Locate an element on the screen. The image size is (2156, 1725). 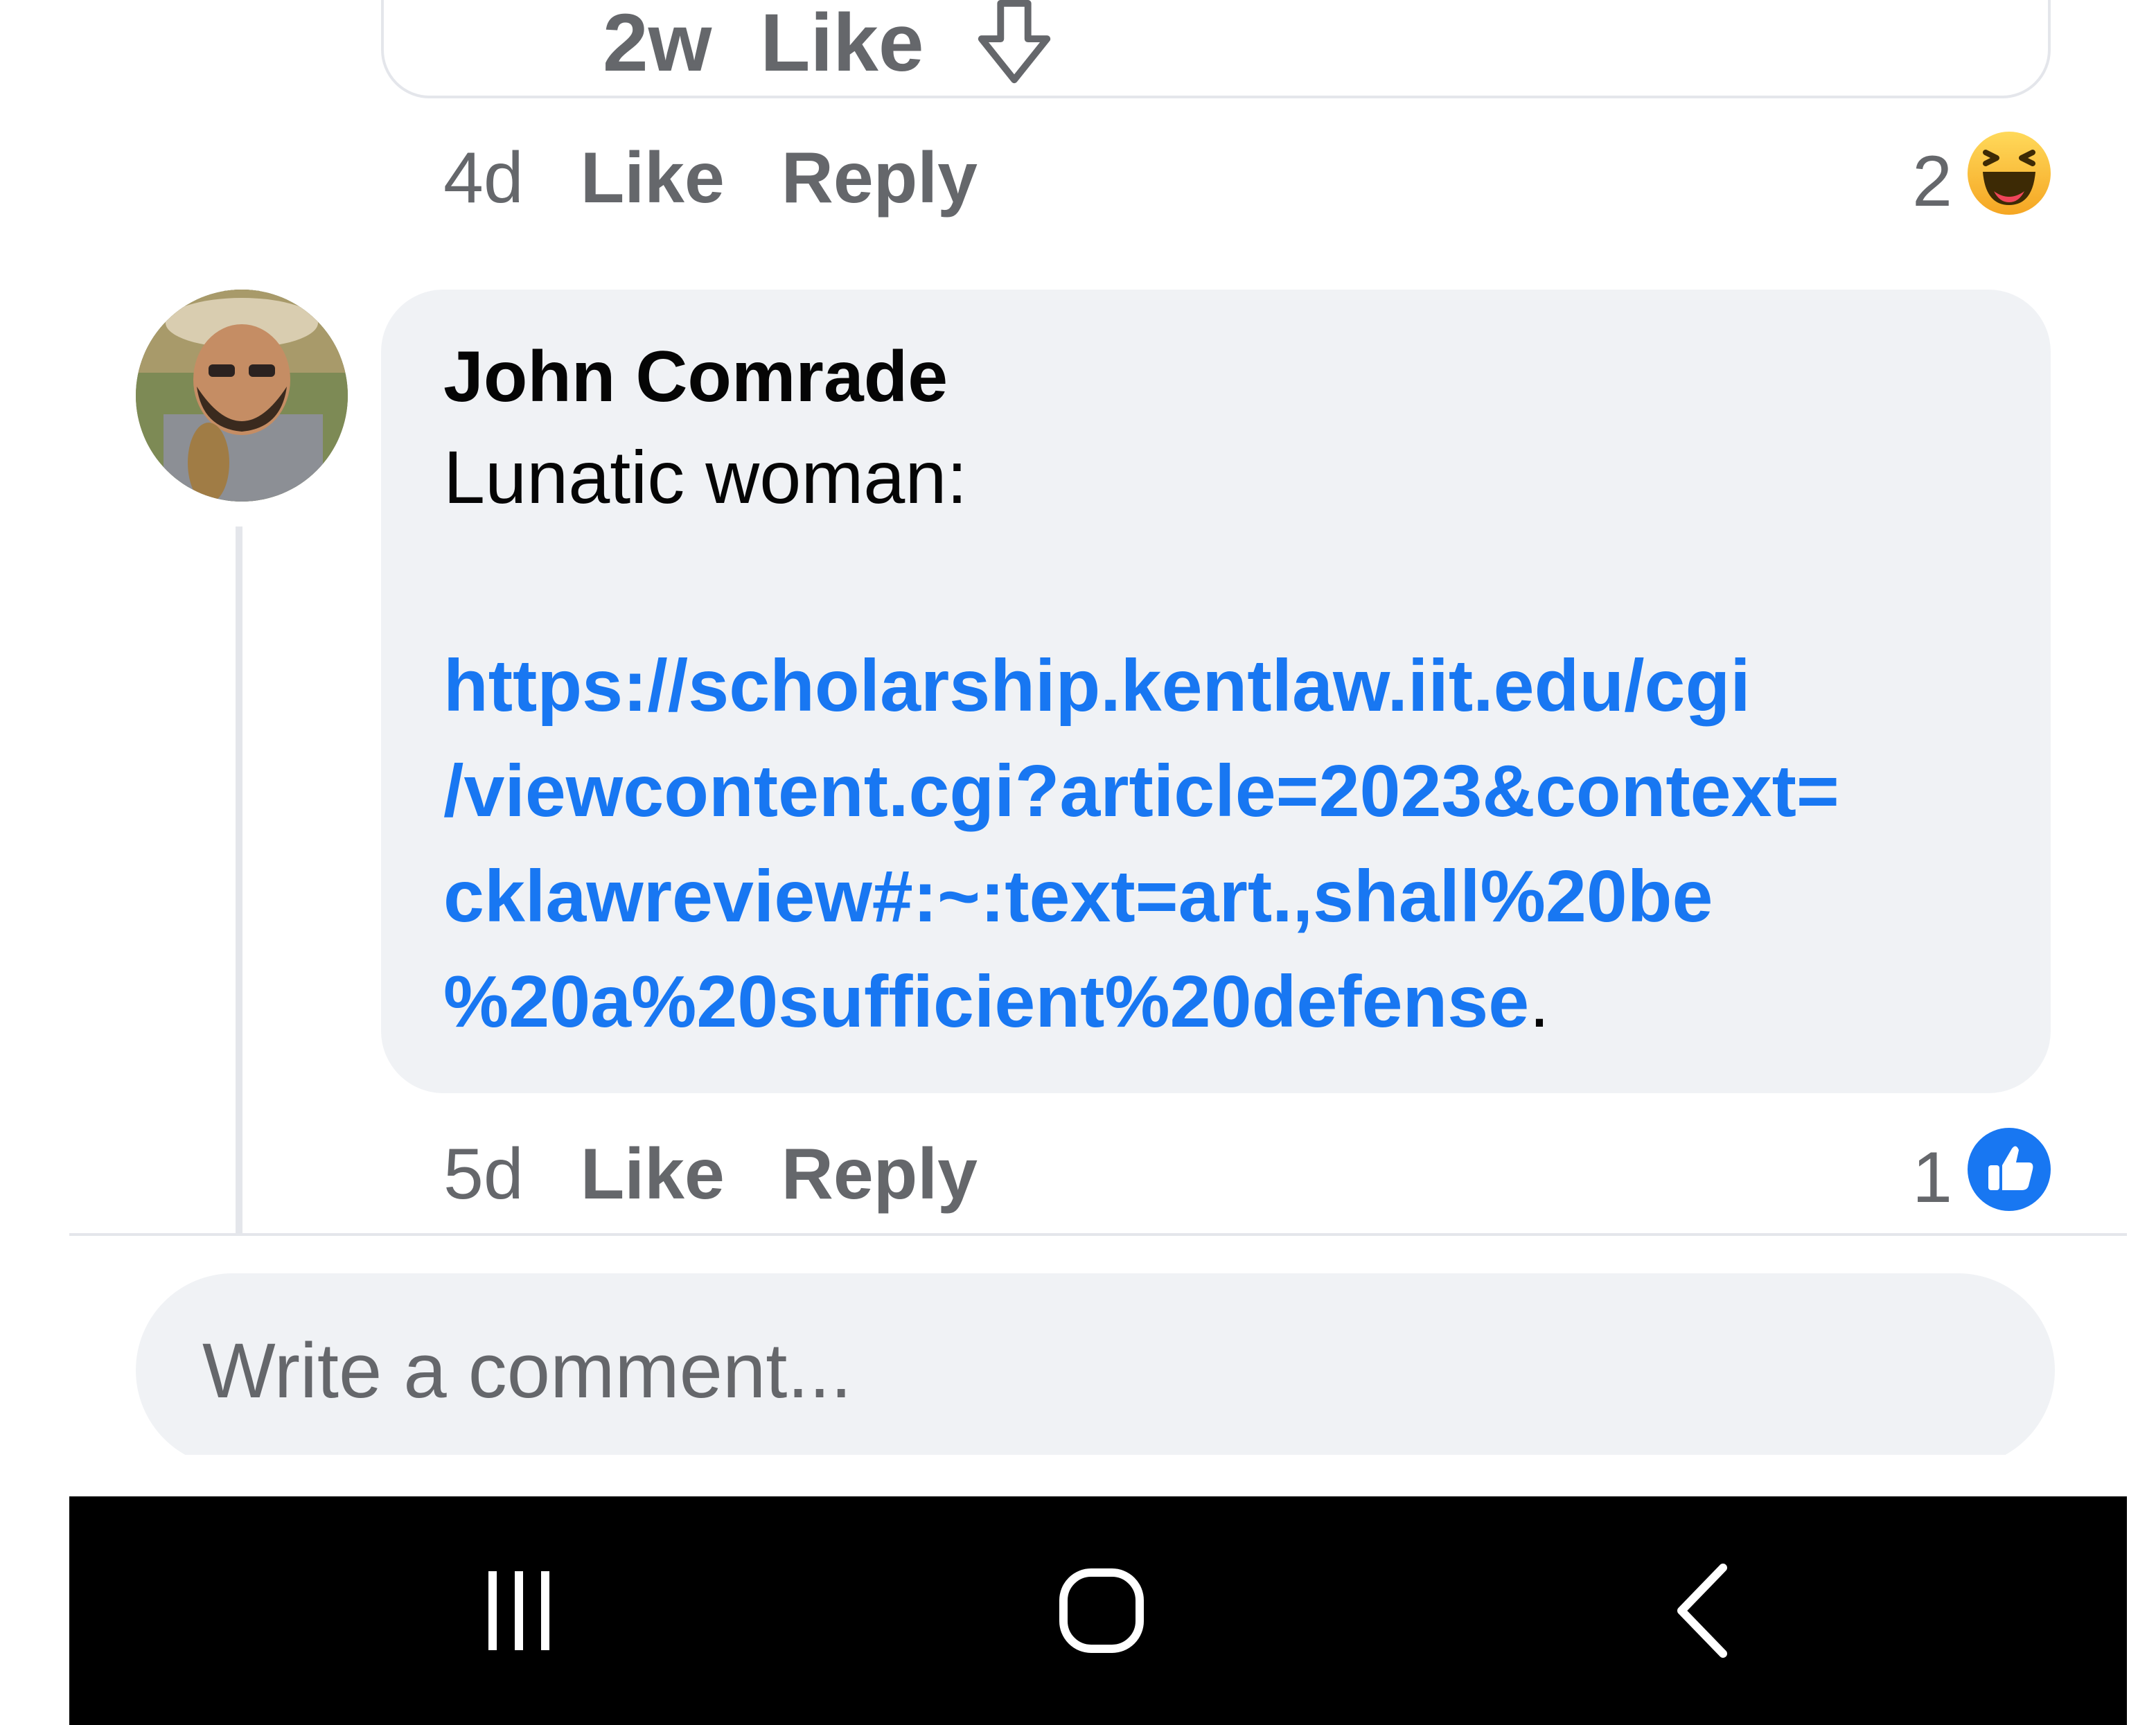
quoted-comment-time: 2w is located at coordinates (657, 44).